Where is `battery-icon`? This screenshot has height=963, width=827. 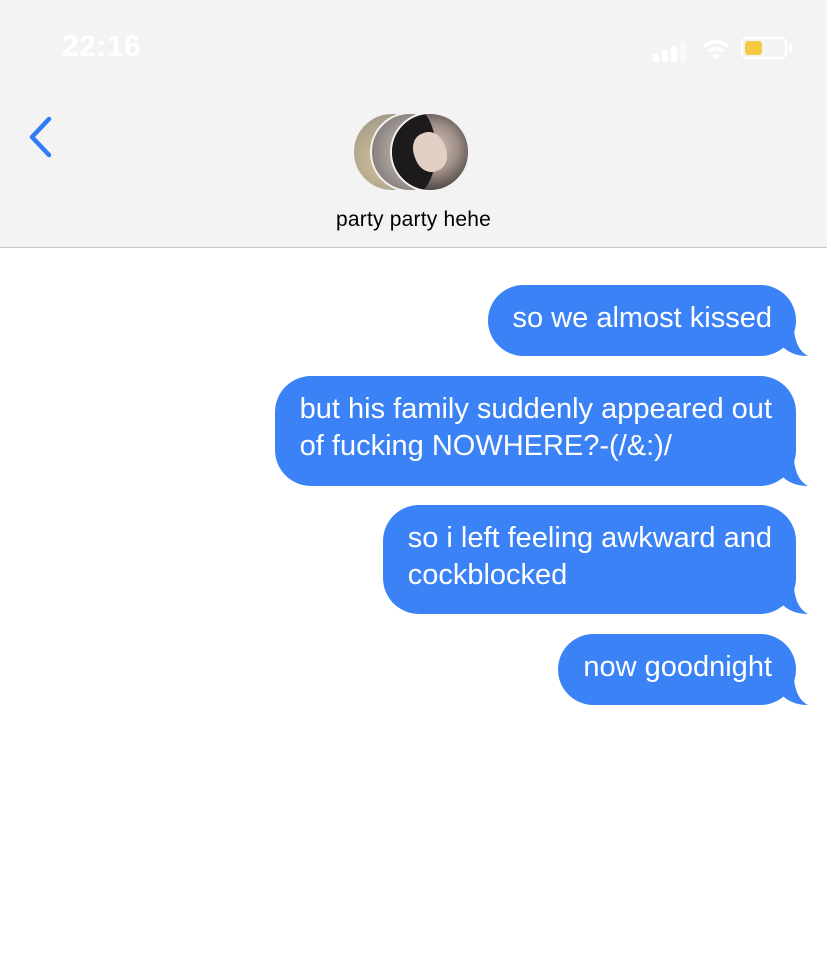 battery-icon is located at coordinates (764, 48).